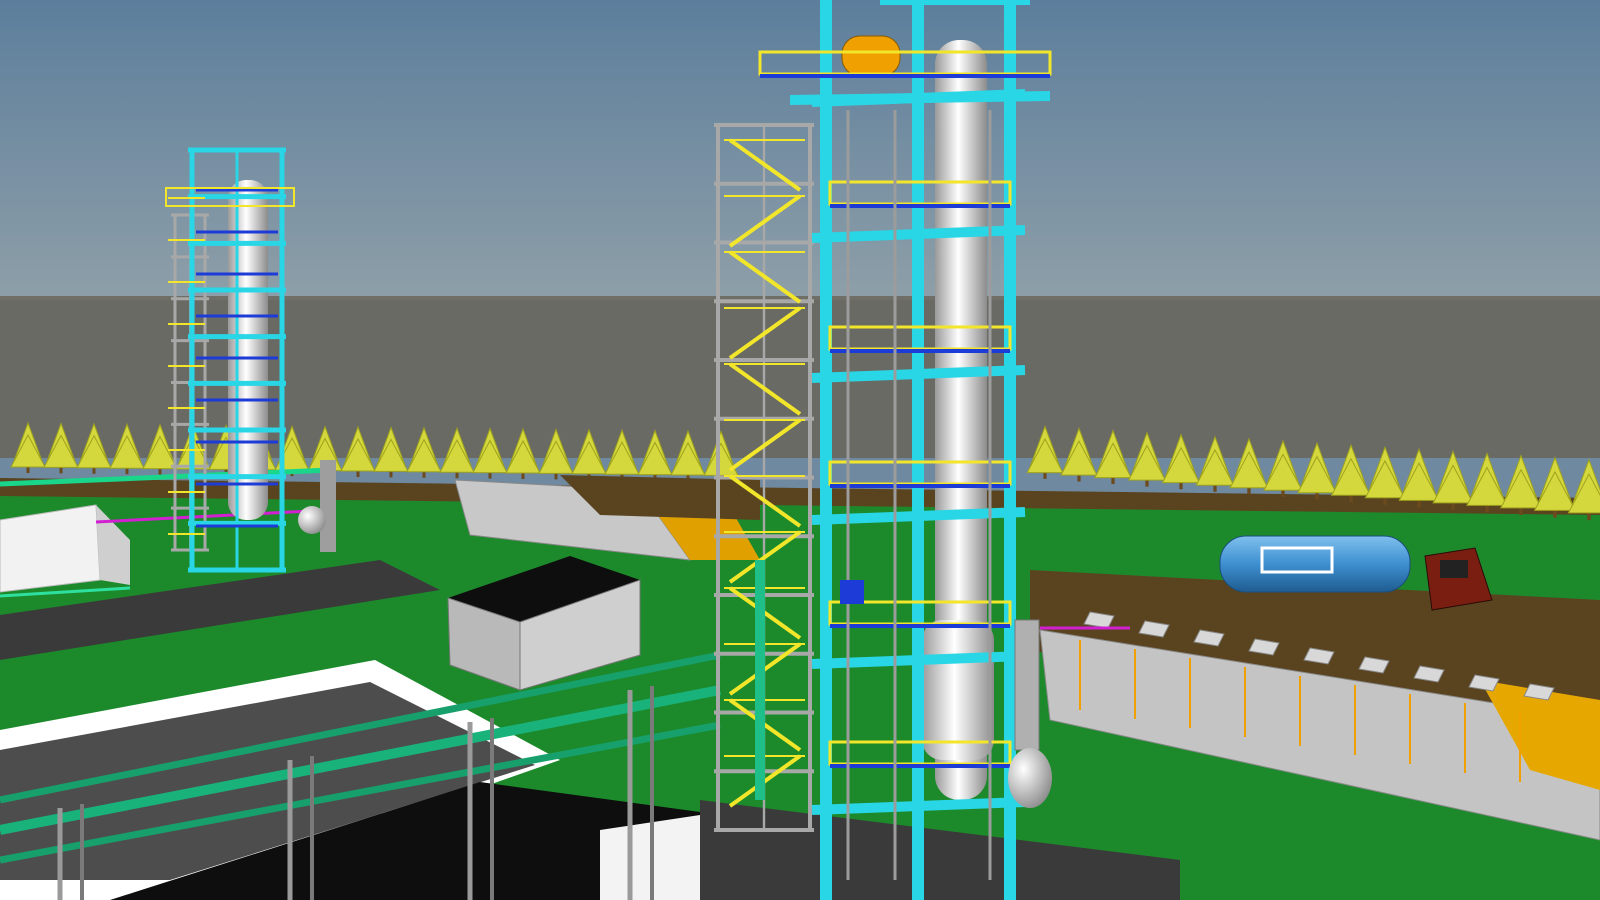  Describe the element at coordinates (1030, 778) in the screenshot. I see `sphere-vessel-right` at that location.